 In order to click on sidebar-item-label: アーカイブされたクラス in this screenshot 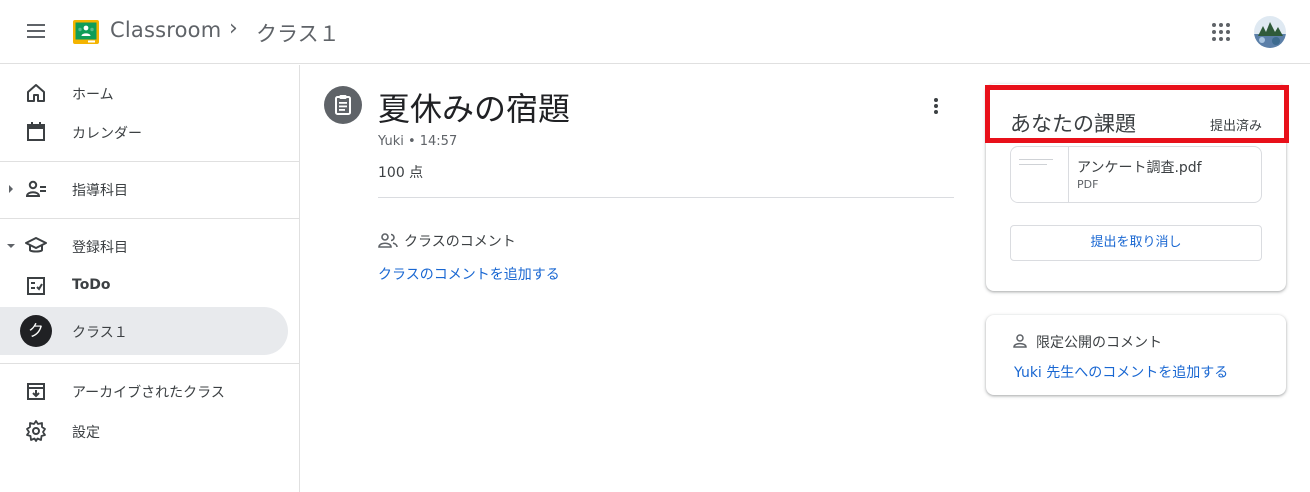, I will do `click(148, 393)`.